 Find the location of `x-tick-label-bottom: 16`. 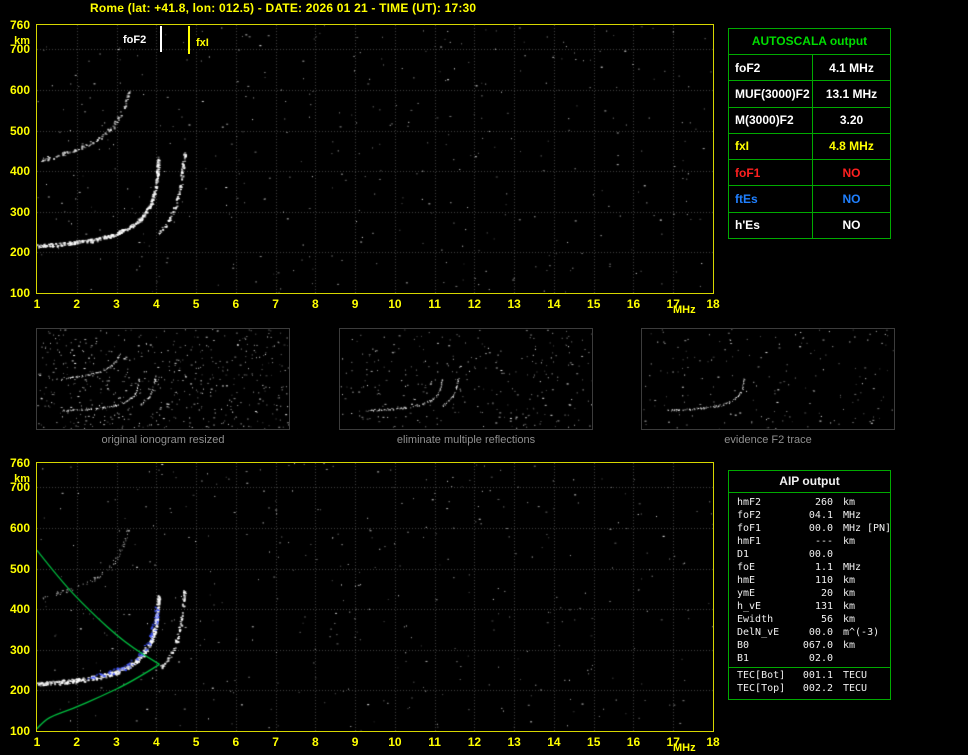

x-tick-label-bottom: 16 is located at coordinates (633, 742).